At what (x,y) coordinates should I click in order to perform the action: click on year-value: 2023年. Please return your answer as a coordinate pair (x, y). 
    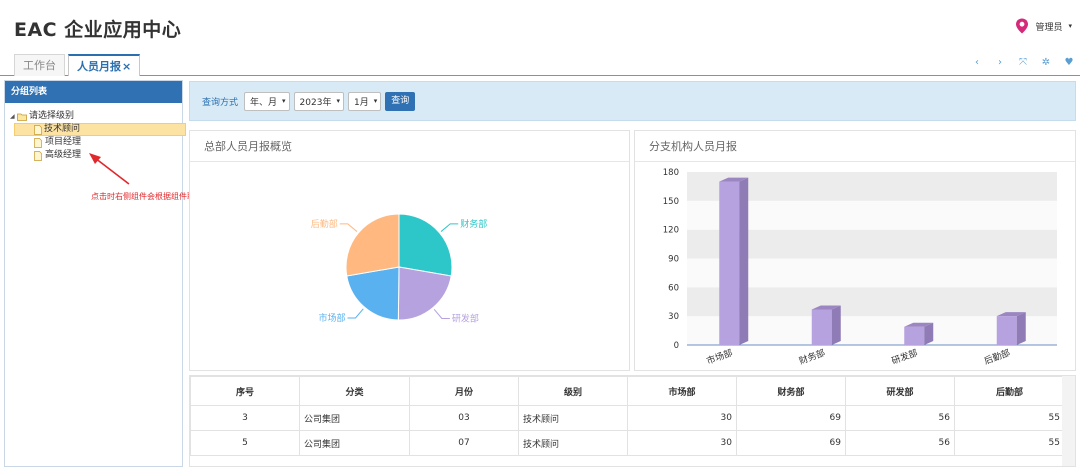
    Looking at the image, I should click on (315, 102).